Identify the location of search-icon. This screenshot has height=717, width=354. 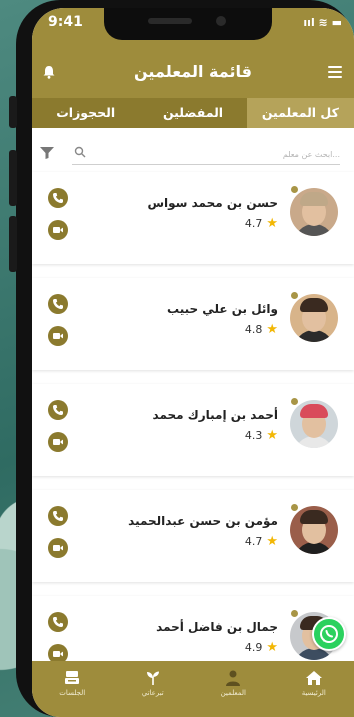
(80, 150).